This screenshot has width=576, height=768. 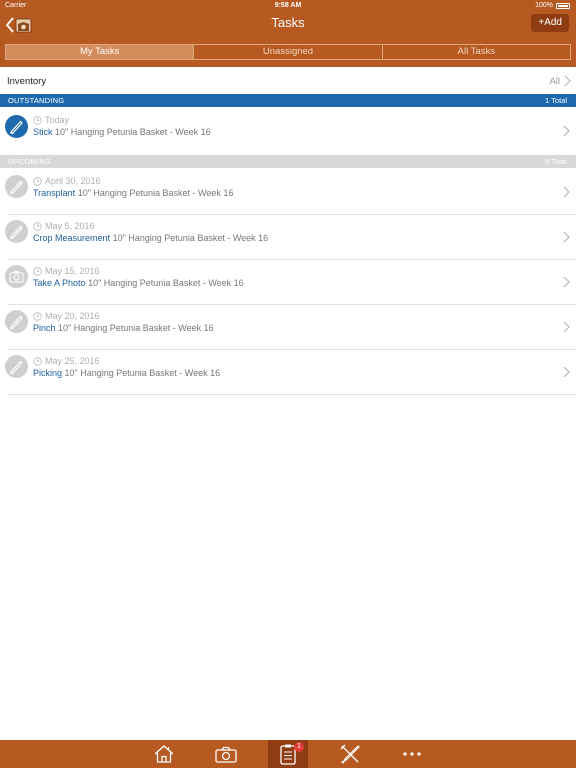 I want to click on tab-more, so click(x=412, y=754).